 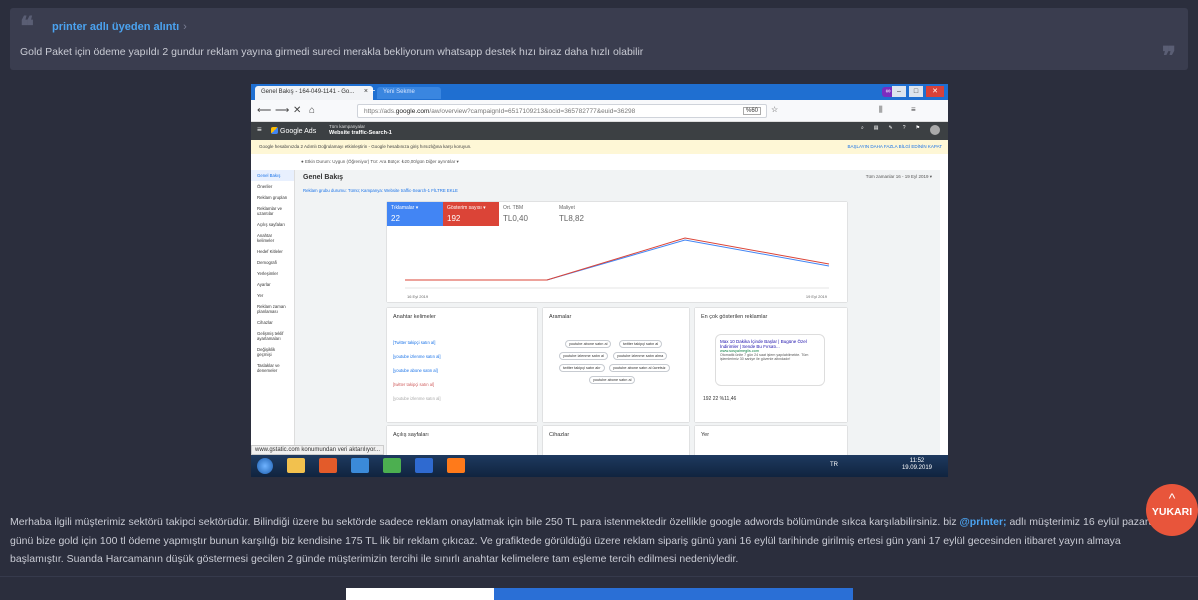 I want to click on metric-avg-cpc: Ort. TBM TL0,40, so click(x=527, y=214).